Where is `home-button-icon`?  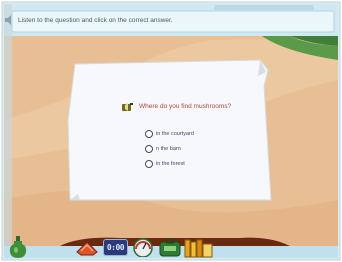 home-button-icon is located at coordinates (87, 248).